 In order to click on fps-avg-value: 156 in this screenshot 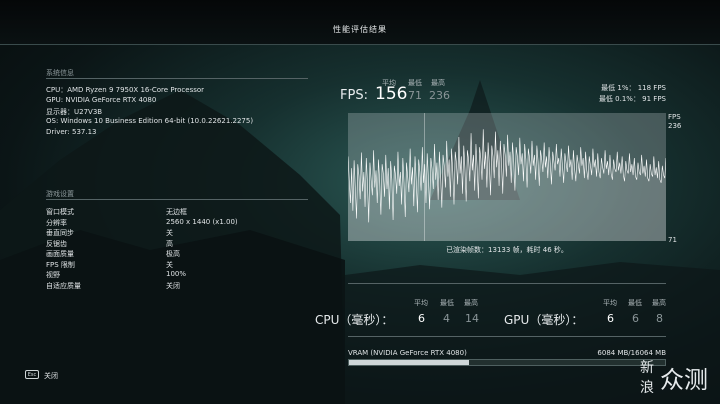, I will do `click(391, 94)`.